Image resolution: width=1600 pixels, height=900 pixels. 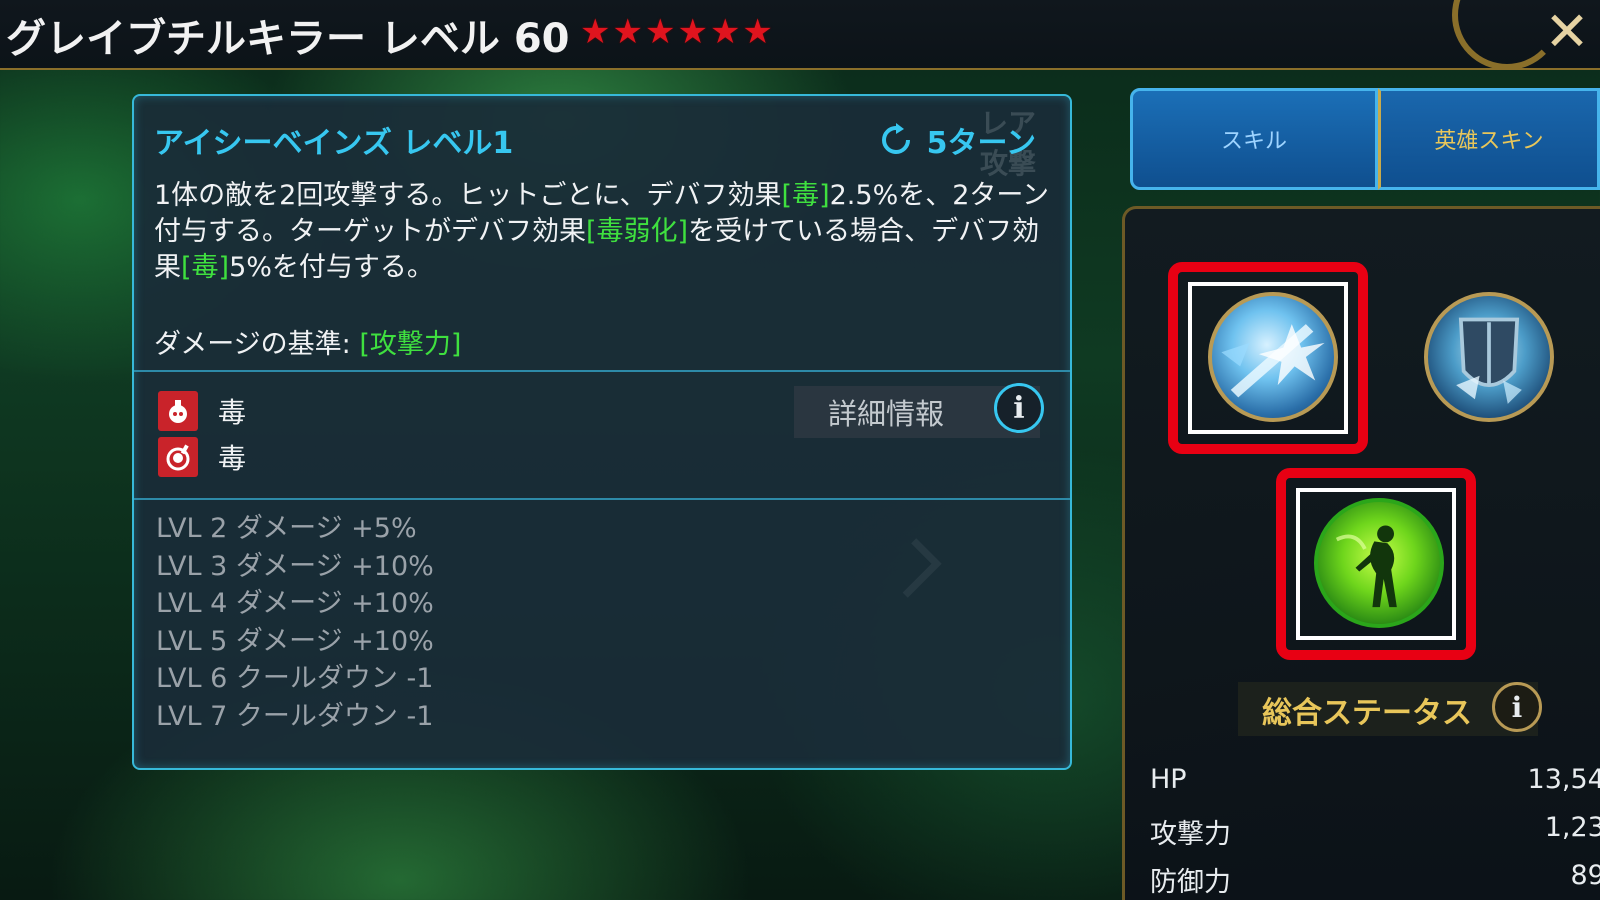 What do you see at coordinates (1489, 139) in the screenshot?
I see `tab-hero-skins: 英雄スキン` at bounding box center [1489, 139].